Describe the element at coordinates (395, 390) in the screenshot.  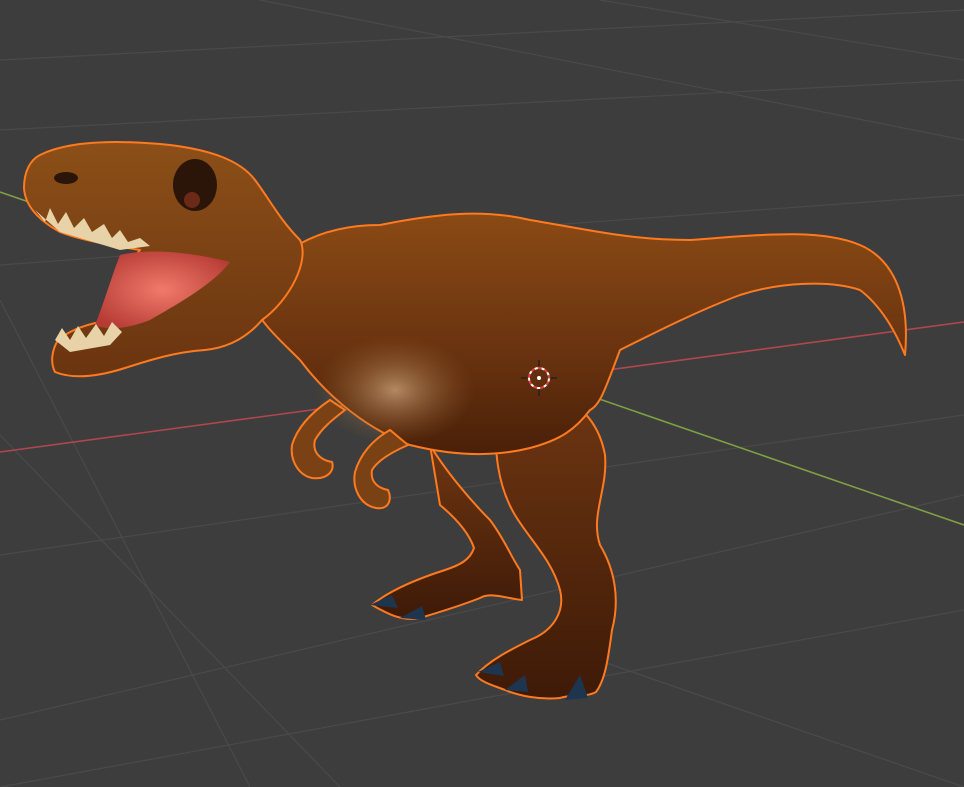
I see `t-rex-belly-highlight` at that location.